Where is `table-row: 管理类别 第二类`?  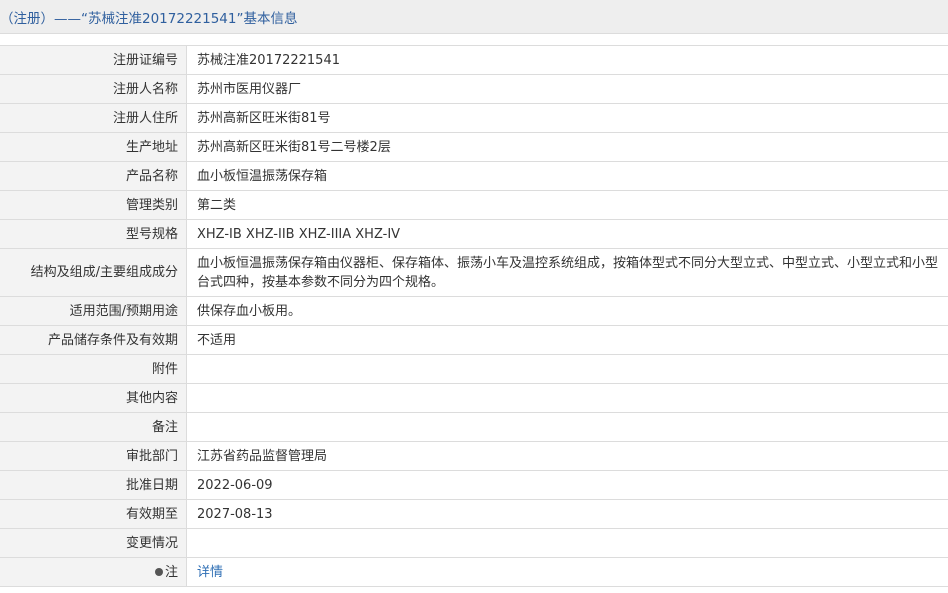
table-row: 管理类别 第二类 is located at coordinates (474, 205).